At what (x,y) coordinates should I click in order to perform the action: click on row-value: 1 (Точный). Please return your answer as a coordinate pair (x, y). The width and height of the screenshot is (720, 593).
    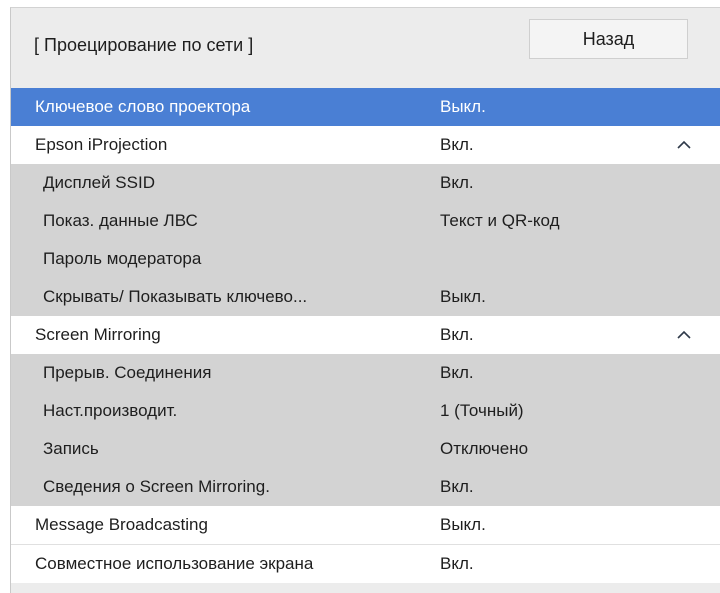
    Looking at the image, I should click on (482, 410).